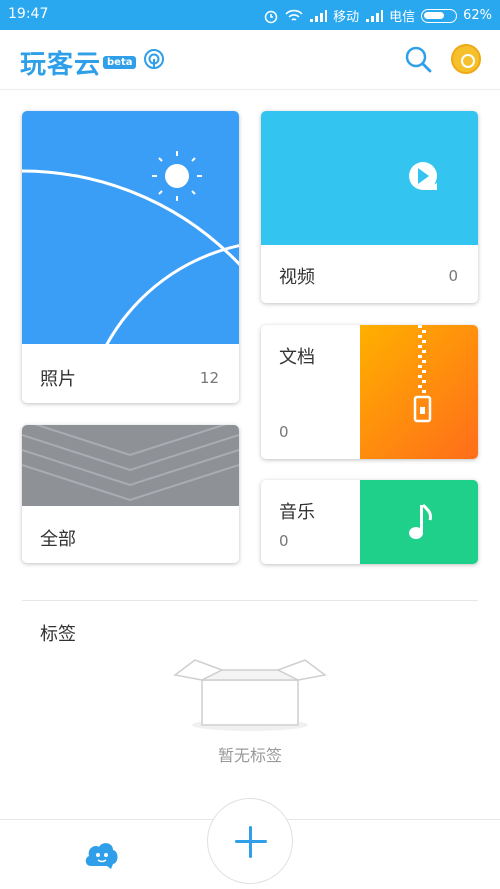 This screenshot has width=500, height=889. Describe the element at coordinates (466, 59) in the screenshot. I see `coin-icon` at that location.